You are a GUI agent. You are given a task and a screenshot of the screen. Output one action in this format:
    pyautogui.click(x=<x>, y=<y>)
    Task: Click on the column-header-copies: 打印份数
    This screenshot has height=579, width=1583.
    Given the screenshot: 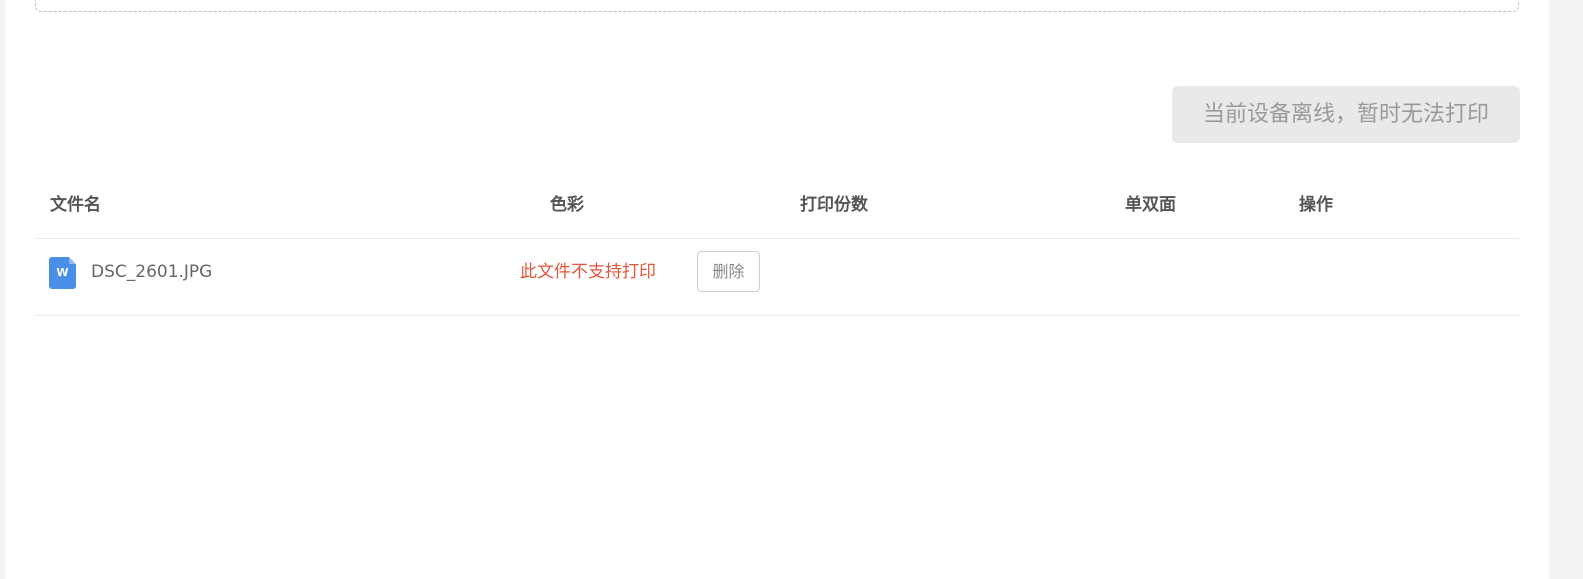 What is the action you would take?
    pyautogui.click(x=834, y=205)
    